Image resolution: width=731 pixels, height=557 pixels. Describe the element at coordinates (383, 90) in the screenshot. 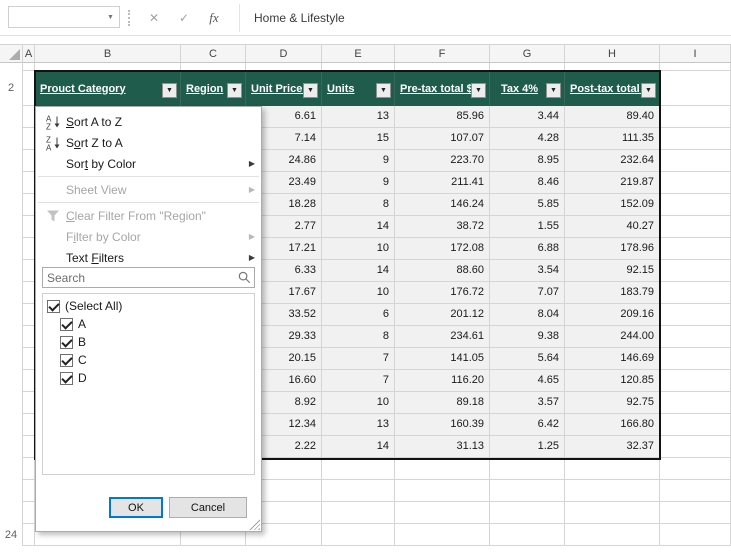

I see `filter-button-units: ▼` at that location.